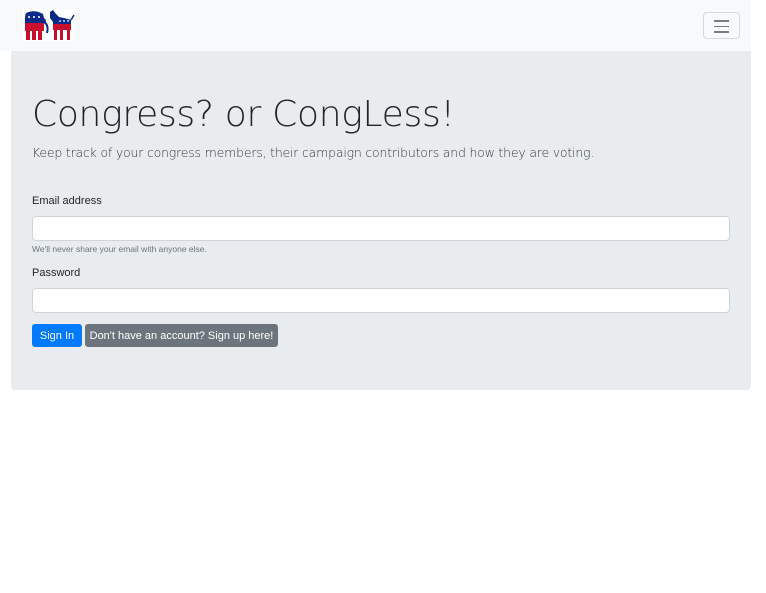  I want to click on sign-in-button: Sign In, so click(57, 335).